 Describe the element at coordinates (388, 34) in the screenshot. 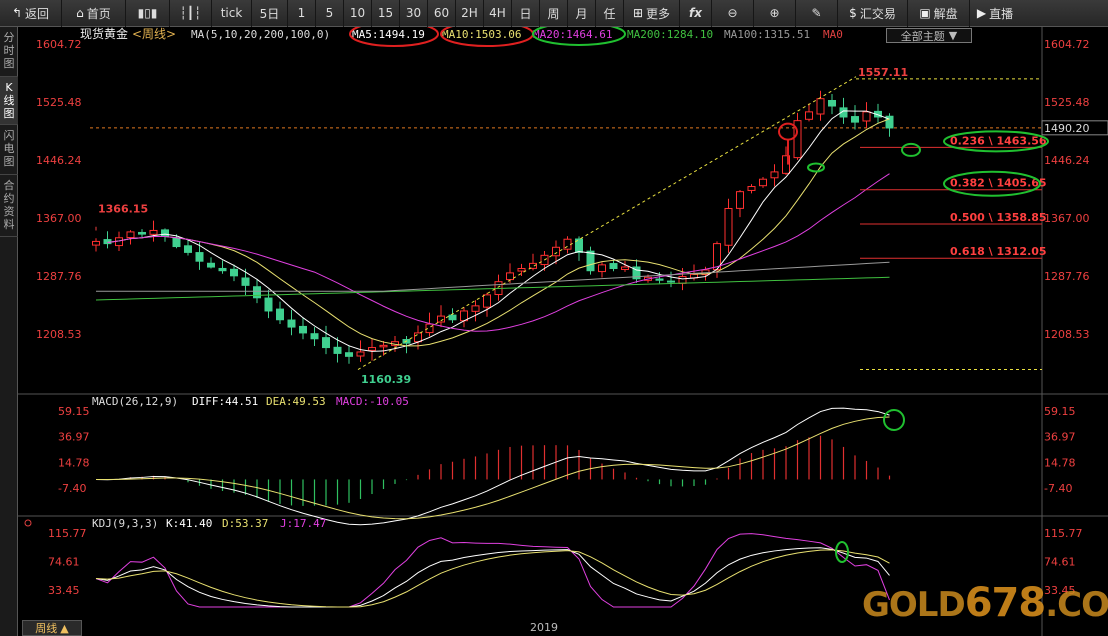

I see `ma5-value: MA5:1494.19` at that location.